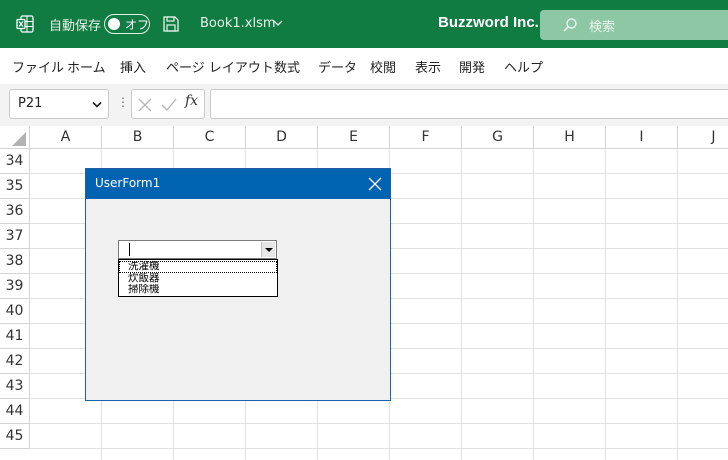  Describe the element at coordinates (602, 27) in the screenshot. I see `search-placeholder: 検索` at that location.